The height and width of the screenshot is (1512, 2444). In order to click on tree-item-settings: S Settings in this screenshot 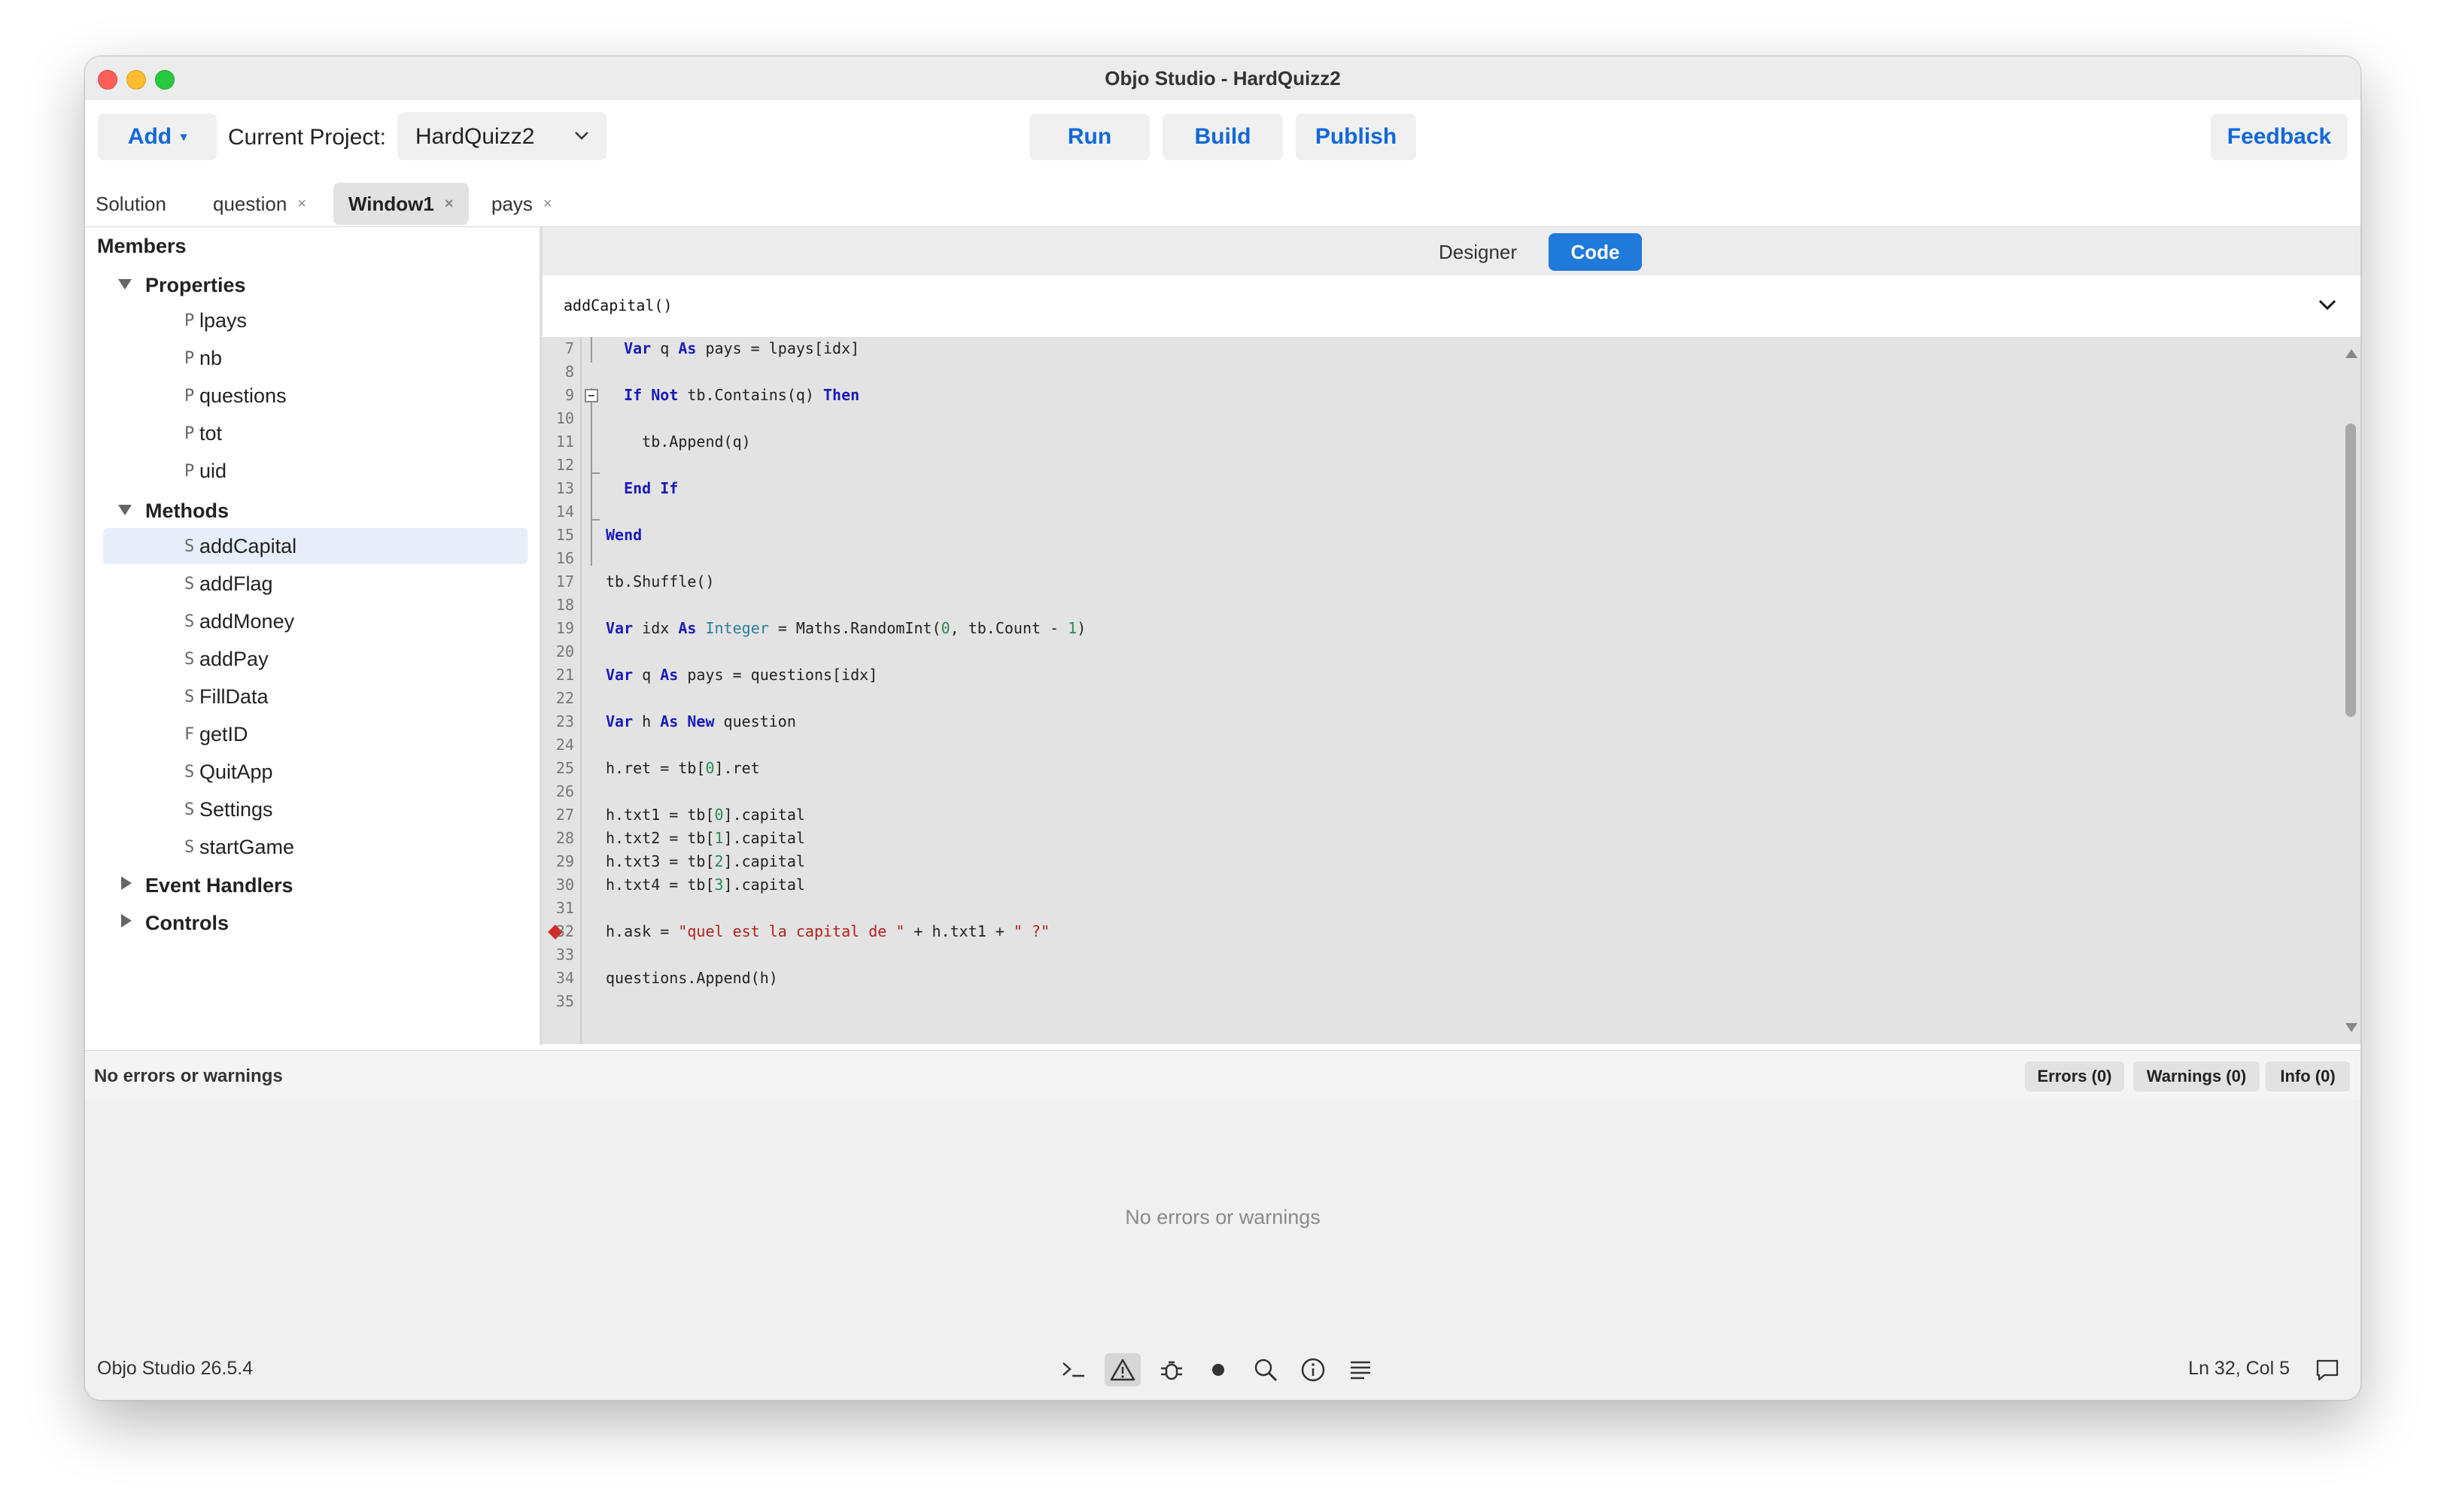, I will do `click(315, 809)`.